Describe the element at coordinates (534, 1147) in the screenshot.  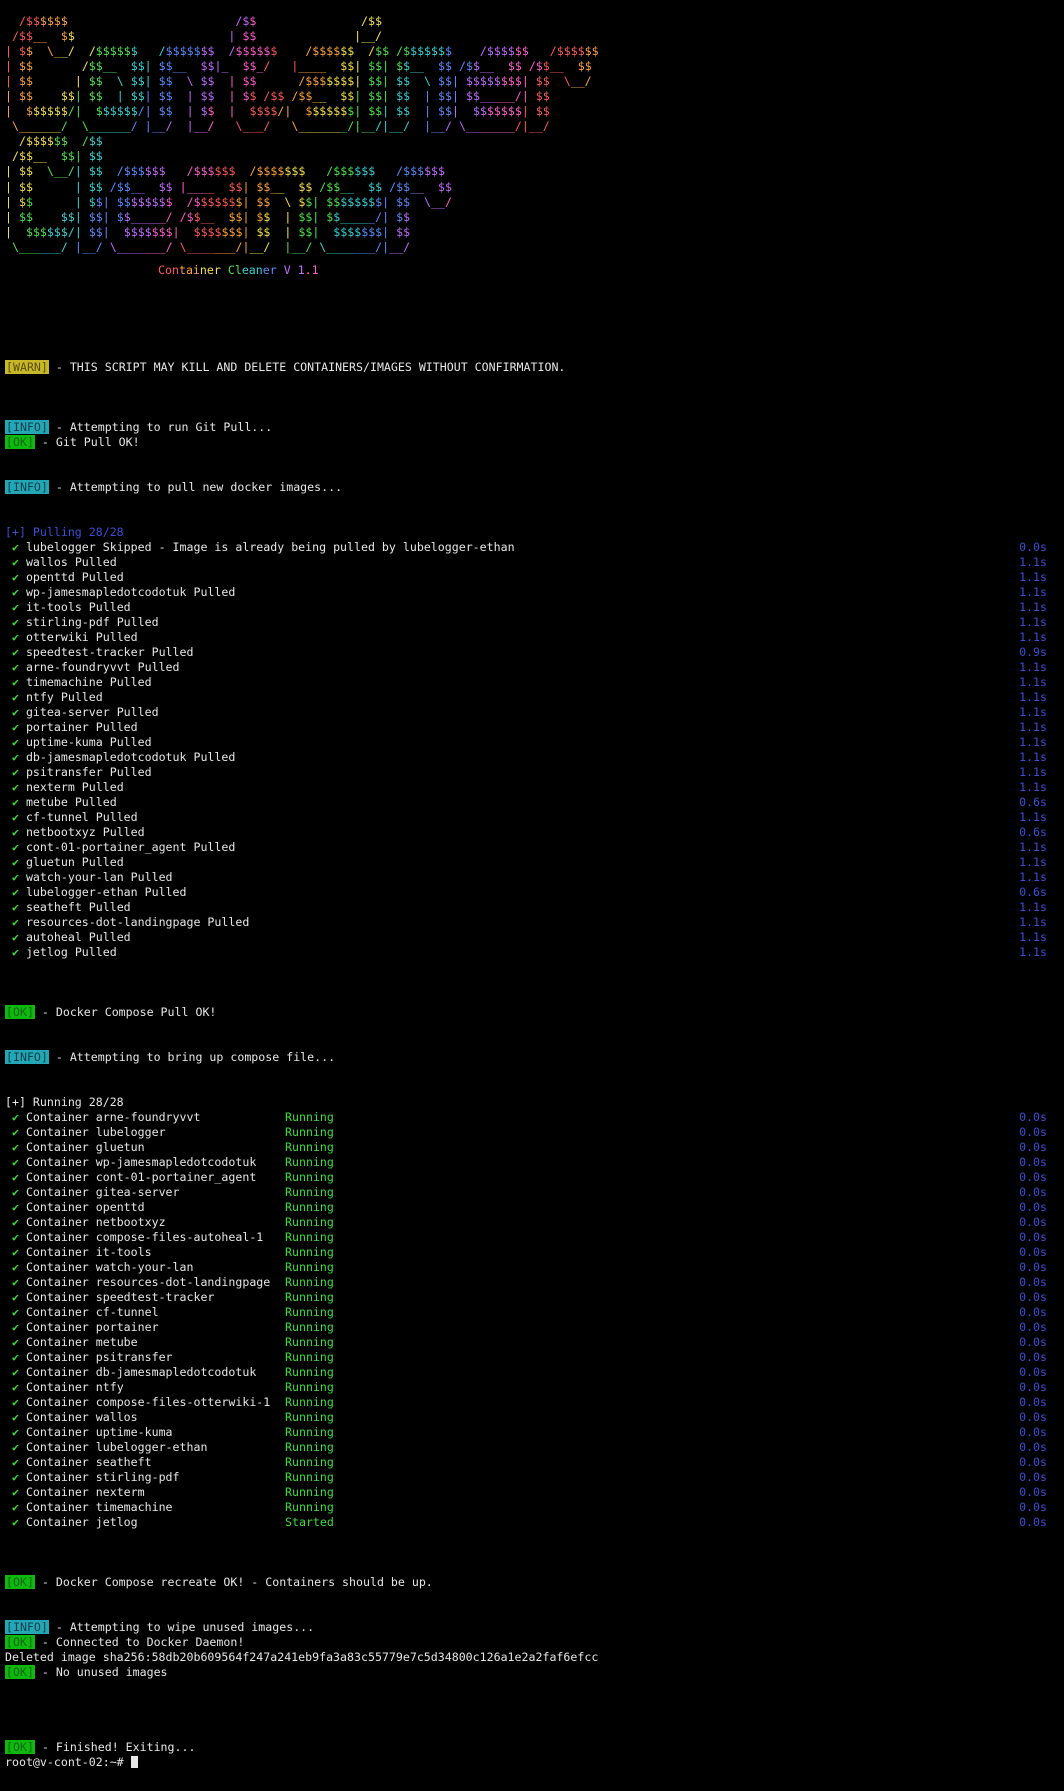
I see `container-item: ✔ Container gluetun Running 0.0s` at that location.